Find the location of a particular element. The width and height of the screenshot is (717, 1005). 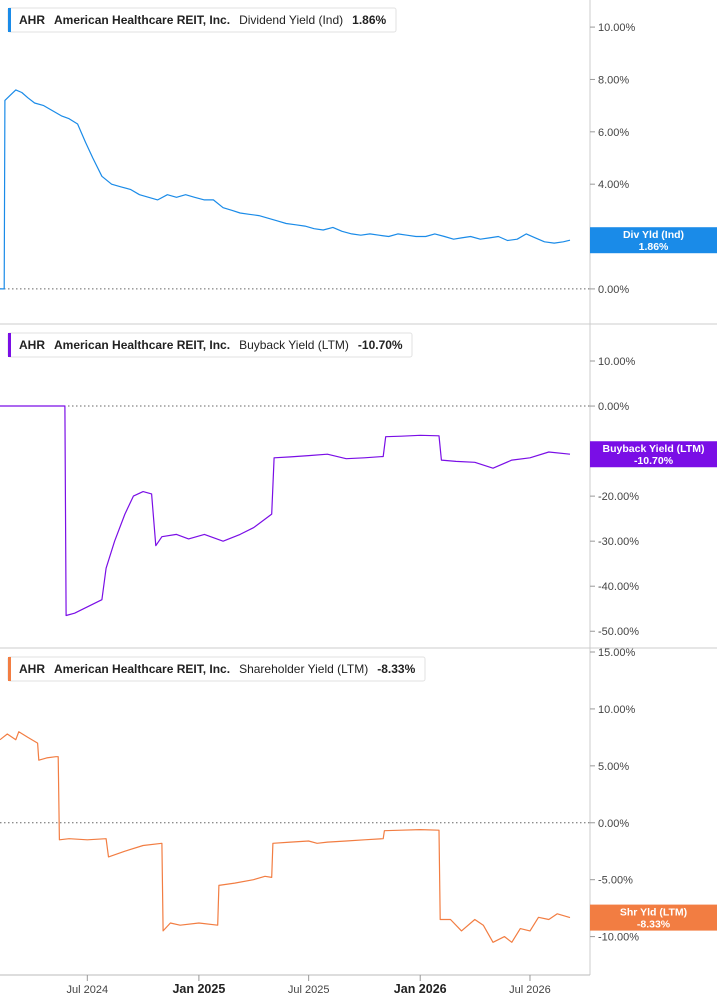

legend-metric: Dividend Yield (Ind) is located at coordinates (291, 20).